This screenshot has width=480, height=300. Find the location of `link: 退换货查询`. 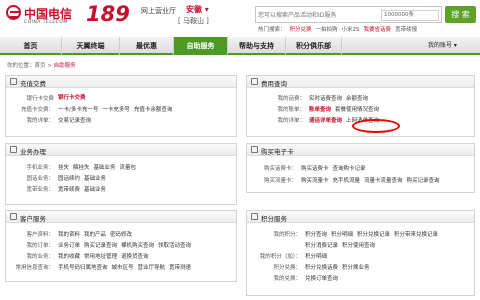

link: 退换货查询 is located at coordinates (135, 257).